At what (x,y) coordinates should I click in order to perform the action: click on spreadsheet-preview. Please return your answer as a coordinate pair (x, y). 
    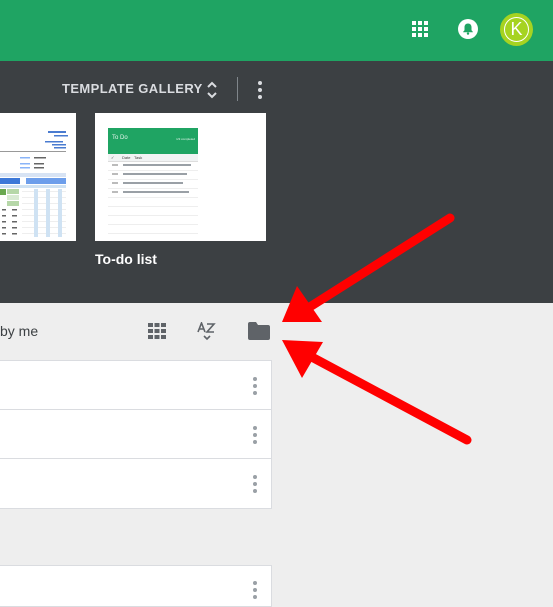
    Looking at the image, I should click on (34, 184).